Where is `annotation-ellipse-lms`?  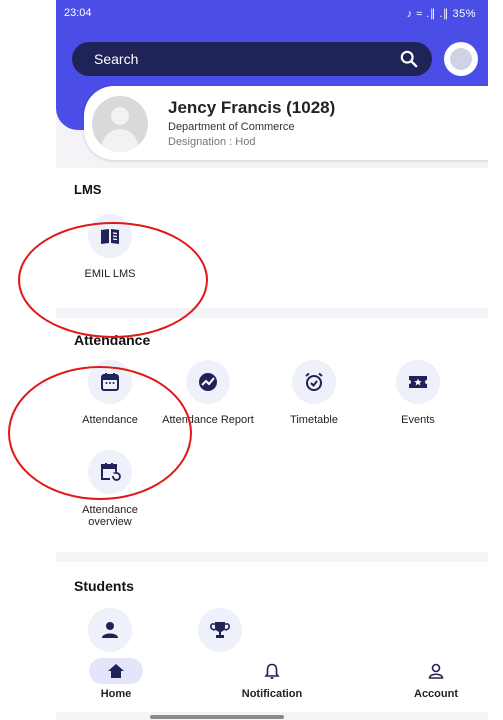
annotation-ellipse-lms is located at coordinates (113, 280).